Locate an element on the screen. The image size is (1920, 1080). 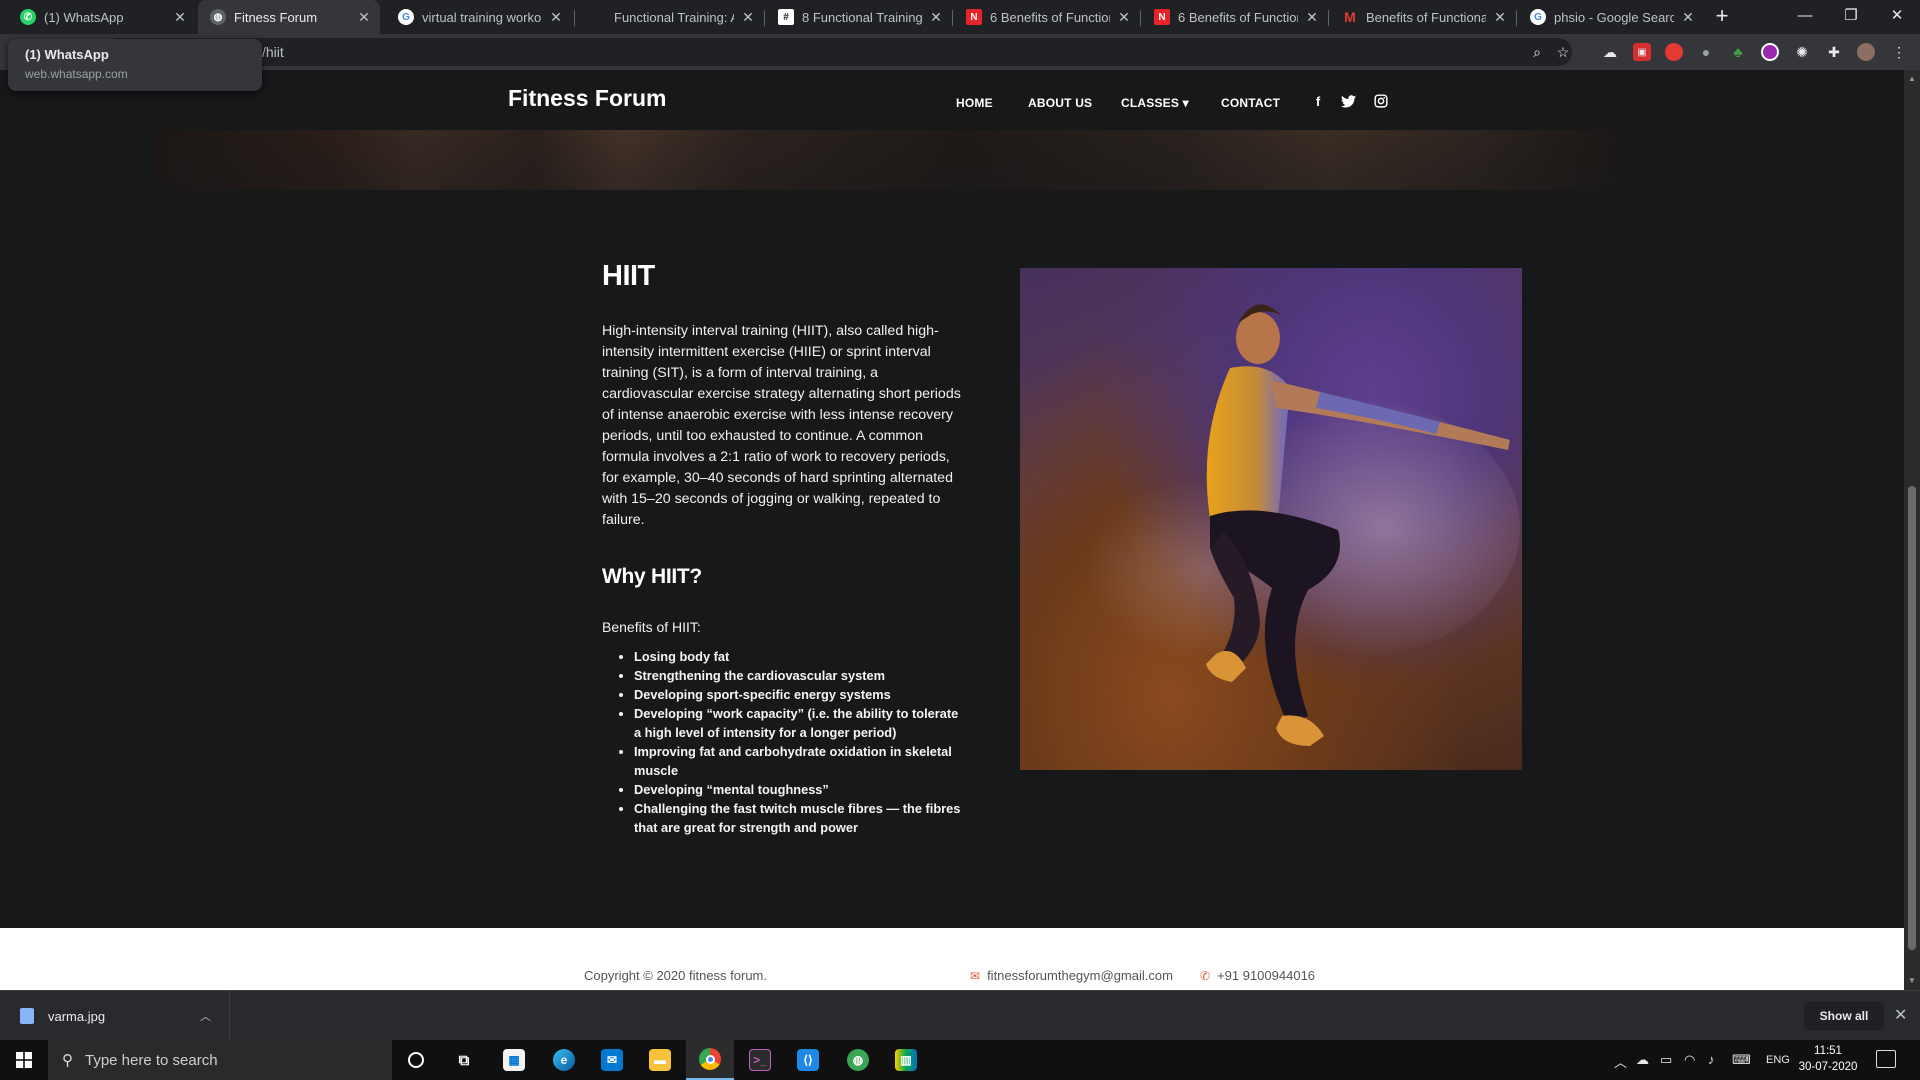
tab-whatsapp: ✆ (1) WhatsApp ✕ is located at coordinates (102, 17).